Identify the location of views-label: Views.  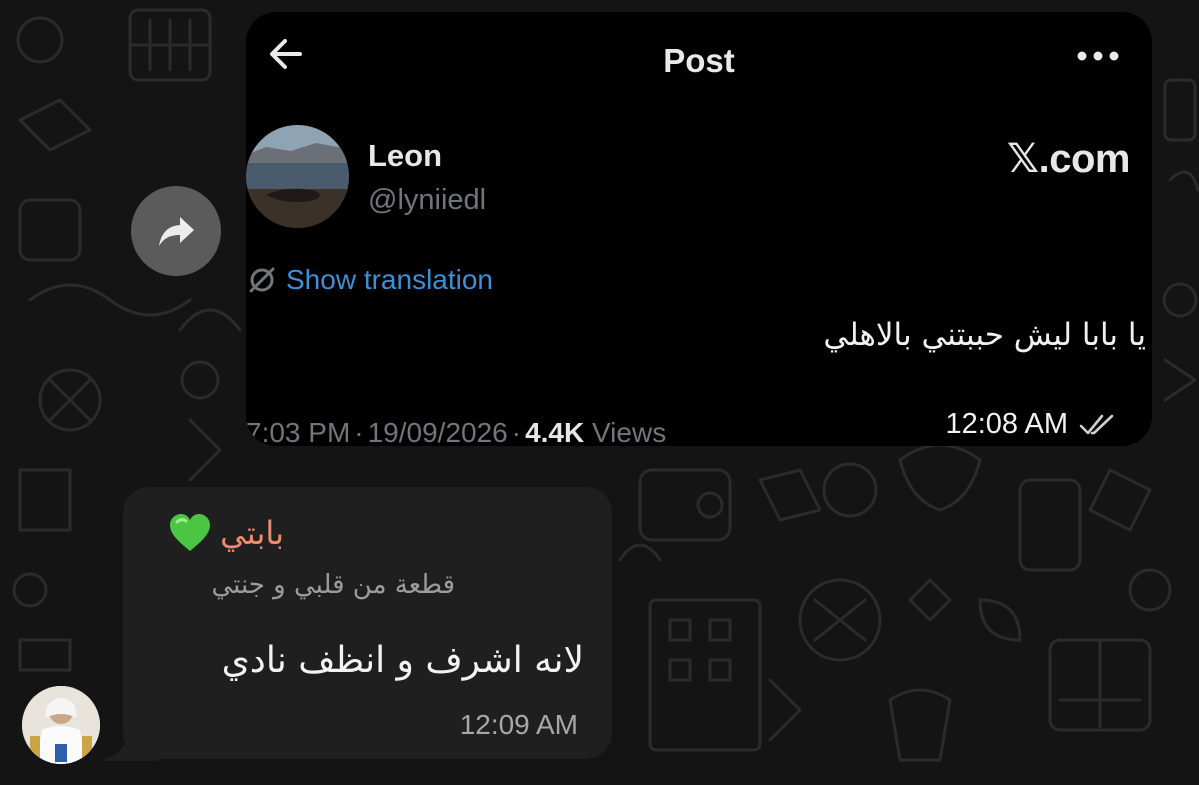
(629, 431).